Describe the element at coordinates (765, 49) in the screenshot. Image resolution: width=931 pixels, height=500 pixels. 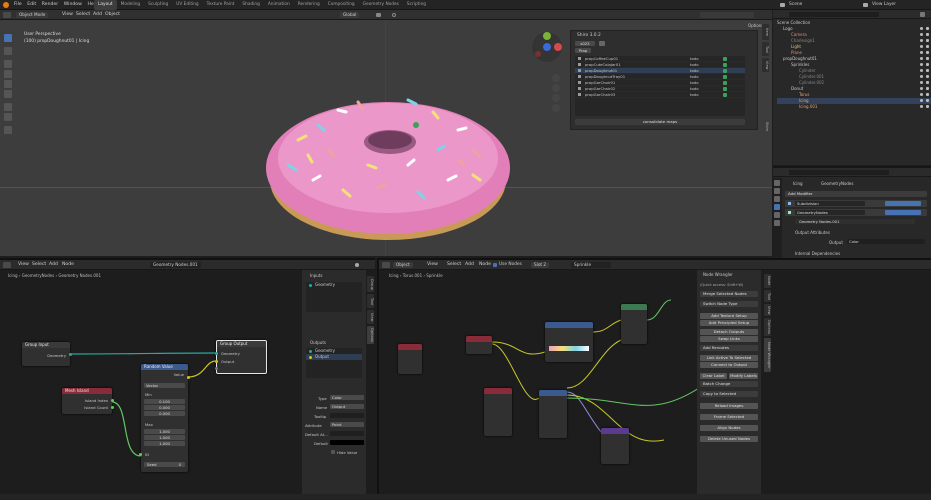
I see `tab-tool: Tool` at that location.